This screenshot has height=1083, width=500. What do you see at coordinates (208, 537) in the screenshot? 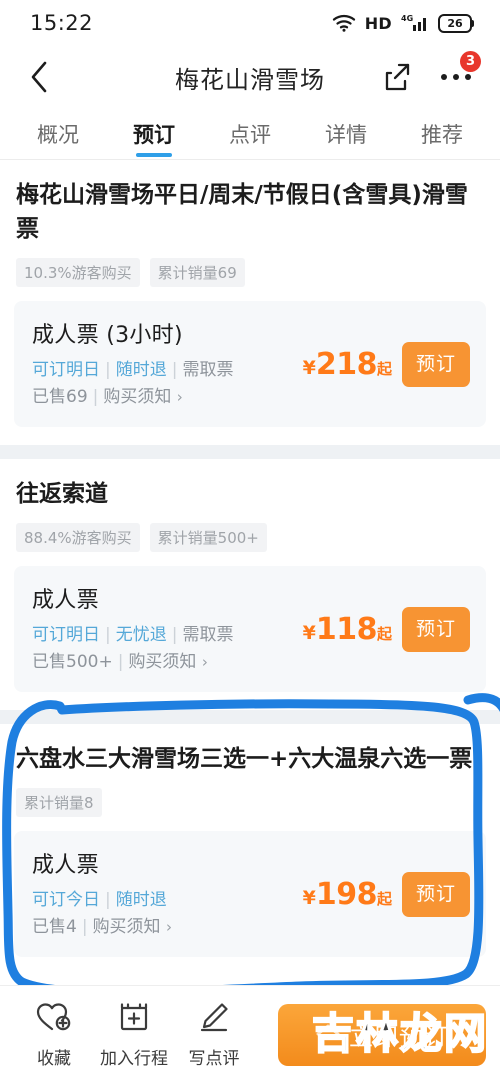
I see `product-tag: 累计销量500+` at bounding box center [208, 537].